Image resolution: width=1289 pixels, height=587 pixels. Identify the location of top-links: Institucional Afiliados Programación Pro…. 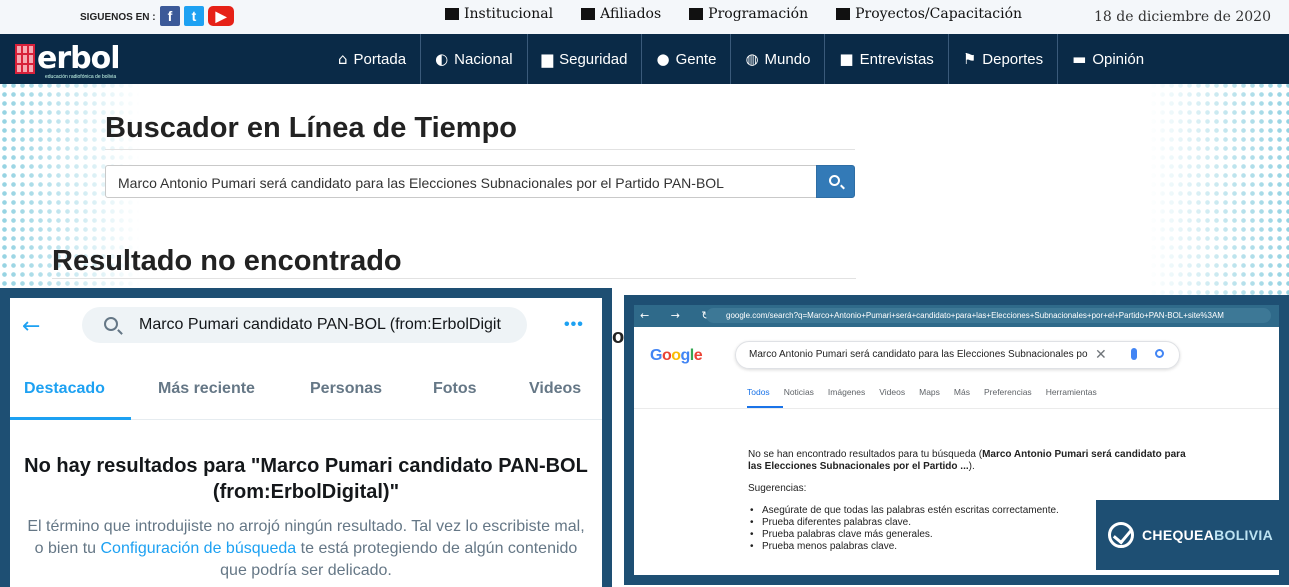
(733, 14).